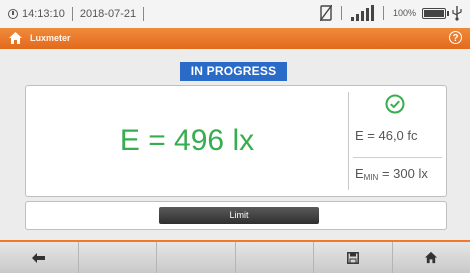 Image resolution: width=470 pixels, height=273 pixels. Describe the element at coordinates (235, 14) in the screenshot. I see `status-bar: 14:13:10 2018-07-21 100%` at that location.